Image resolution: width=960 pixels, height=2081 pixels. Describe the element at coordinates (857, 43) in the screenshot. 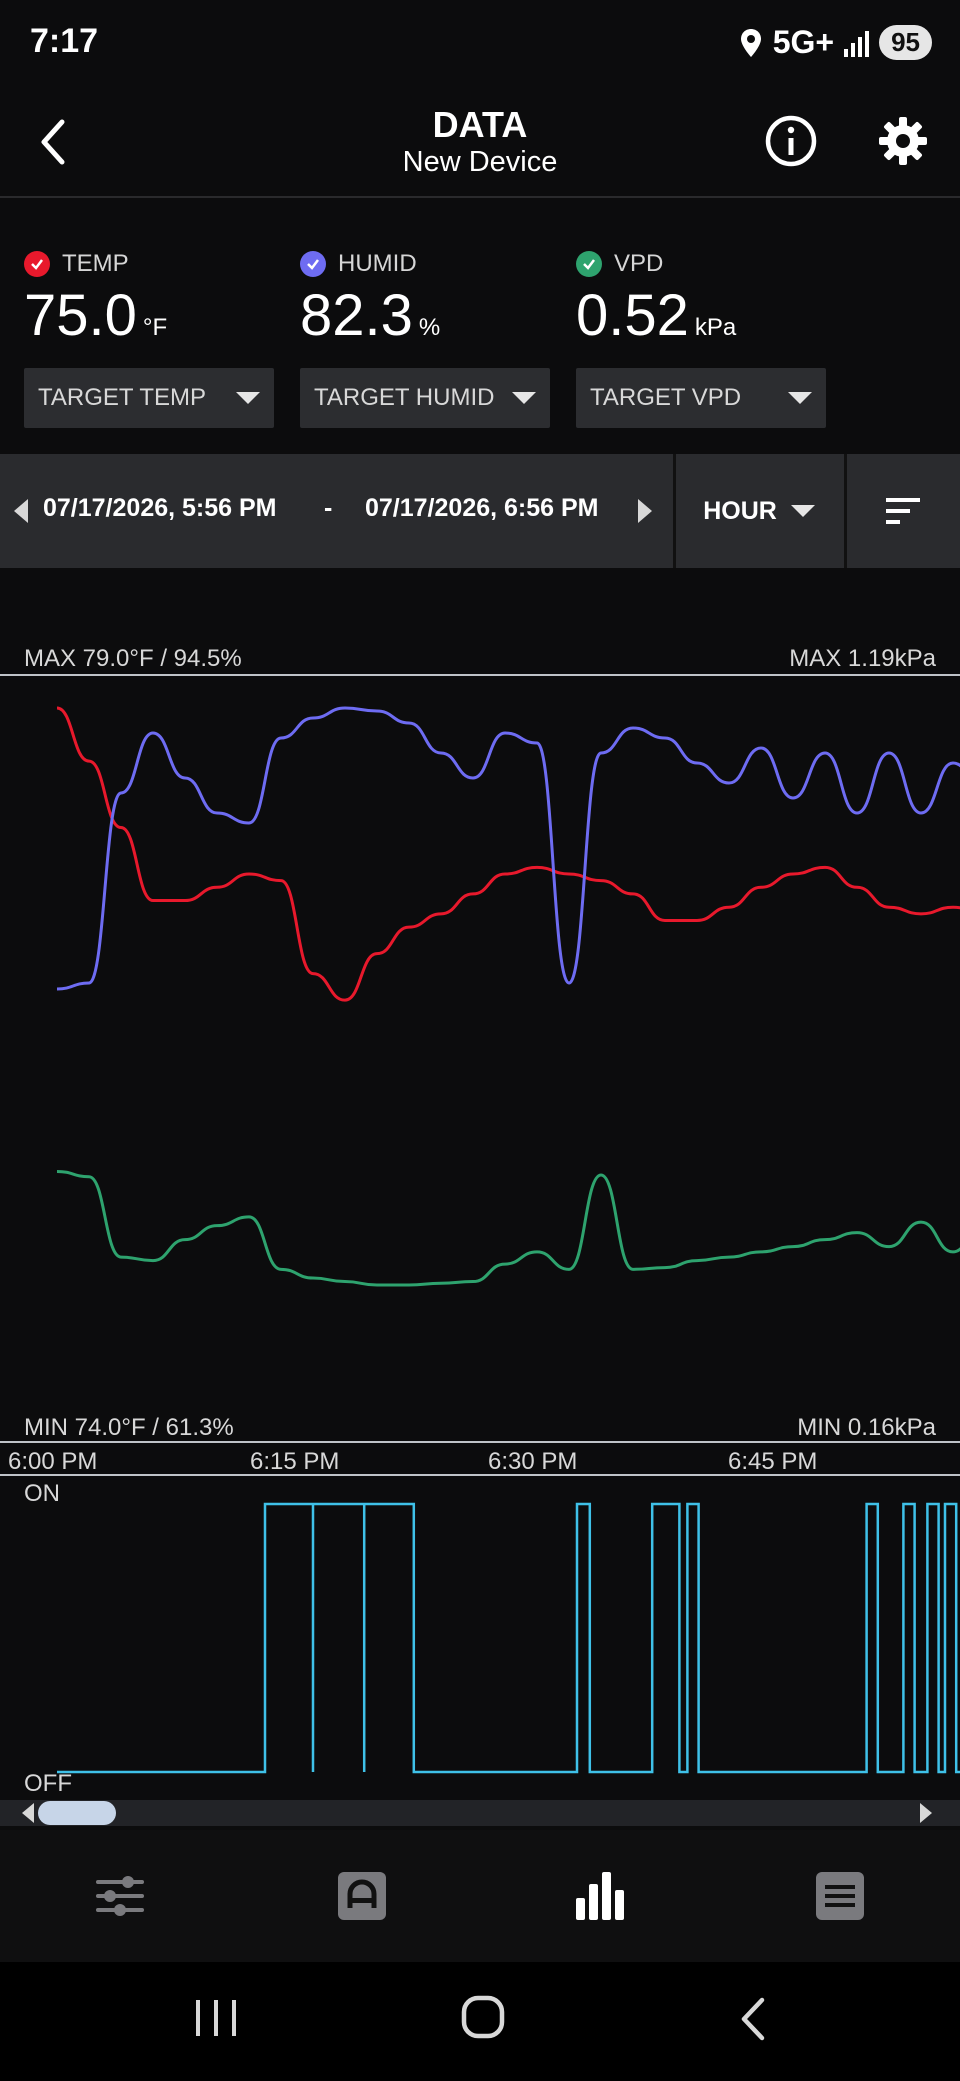

I see `signal-icon` at that location.